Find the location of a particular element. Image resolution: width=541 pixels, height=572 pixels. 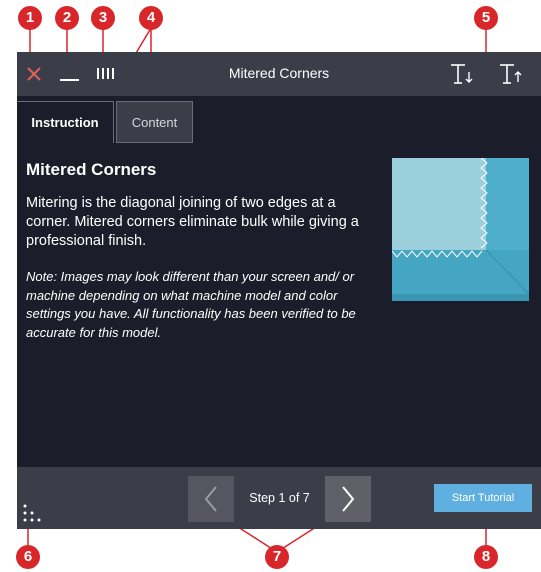

callout-8: 8 is located at coordinates (486, 557).